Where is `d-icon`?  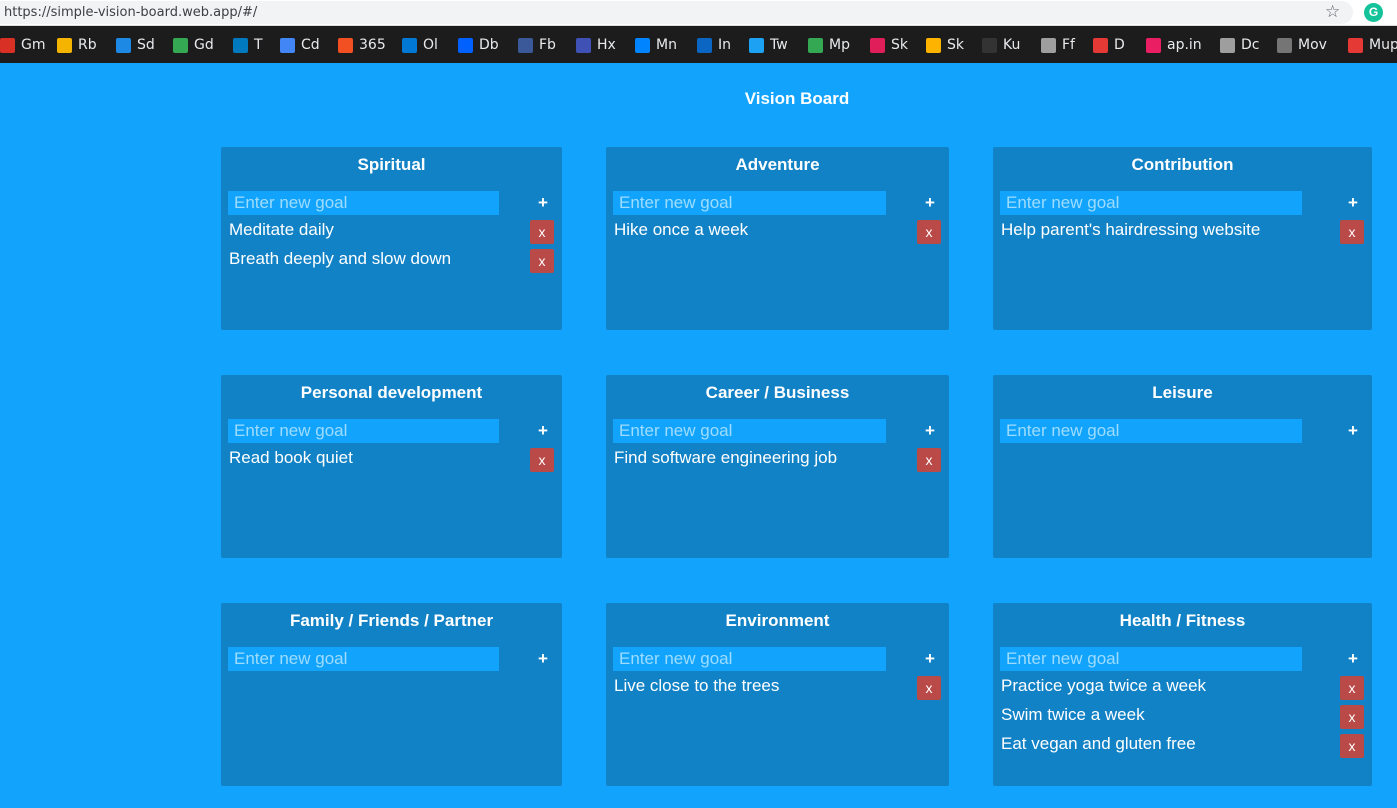 d-icon is located at coordinates (1100, 45).